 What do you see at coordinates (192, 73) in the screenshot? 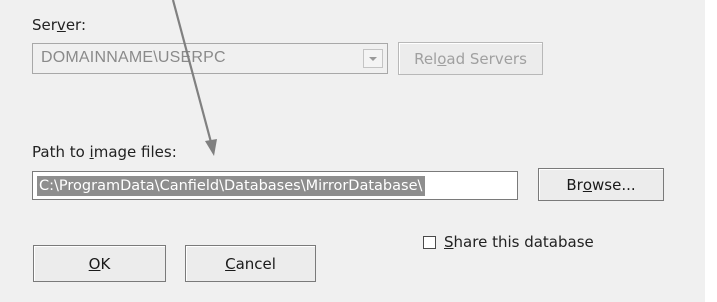
I see `arrow-shaft` at bounding box center [192, 73].